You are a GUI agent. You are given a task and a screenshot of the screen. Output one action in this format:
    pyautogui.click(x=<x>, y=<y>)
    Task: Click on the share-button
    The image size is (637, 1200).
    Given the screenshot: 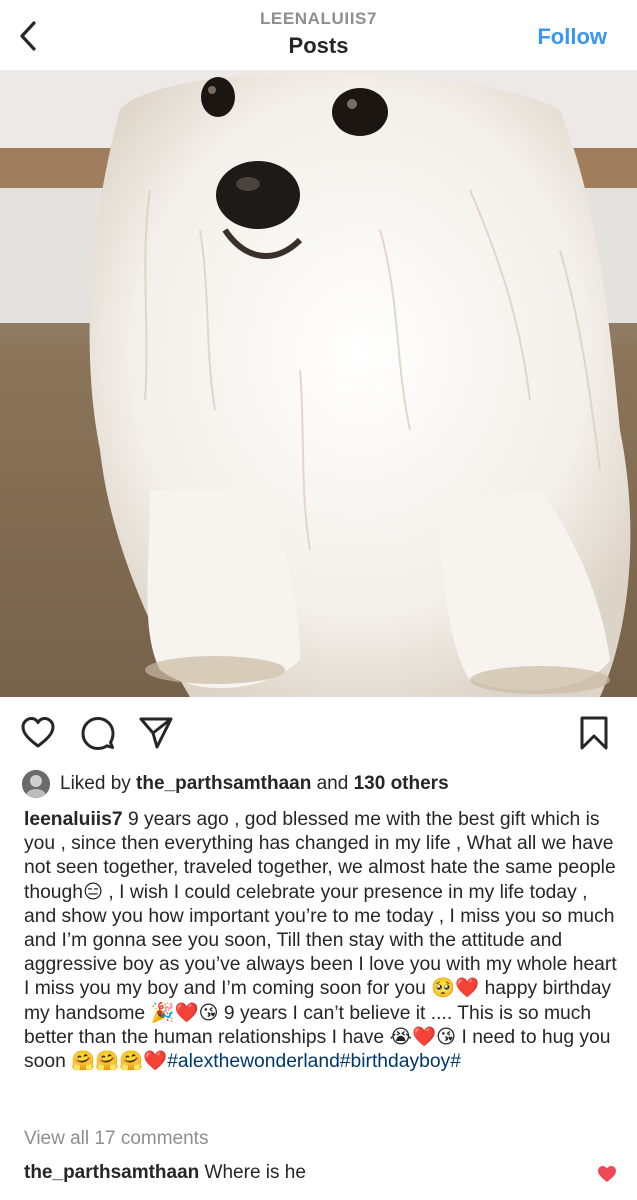 What is the action you would take?
    pyautogui.click(x=156, y=733)
    